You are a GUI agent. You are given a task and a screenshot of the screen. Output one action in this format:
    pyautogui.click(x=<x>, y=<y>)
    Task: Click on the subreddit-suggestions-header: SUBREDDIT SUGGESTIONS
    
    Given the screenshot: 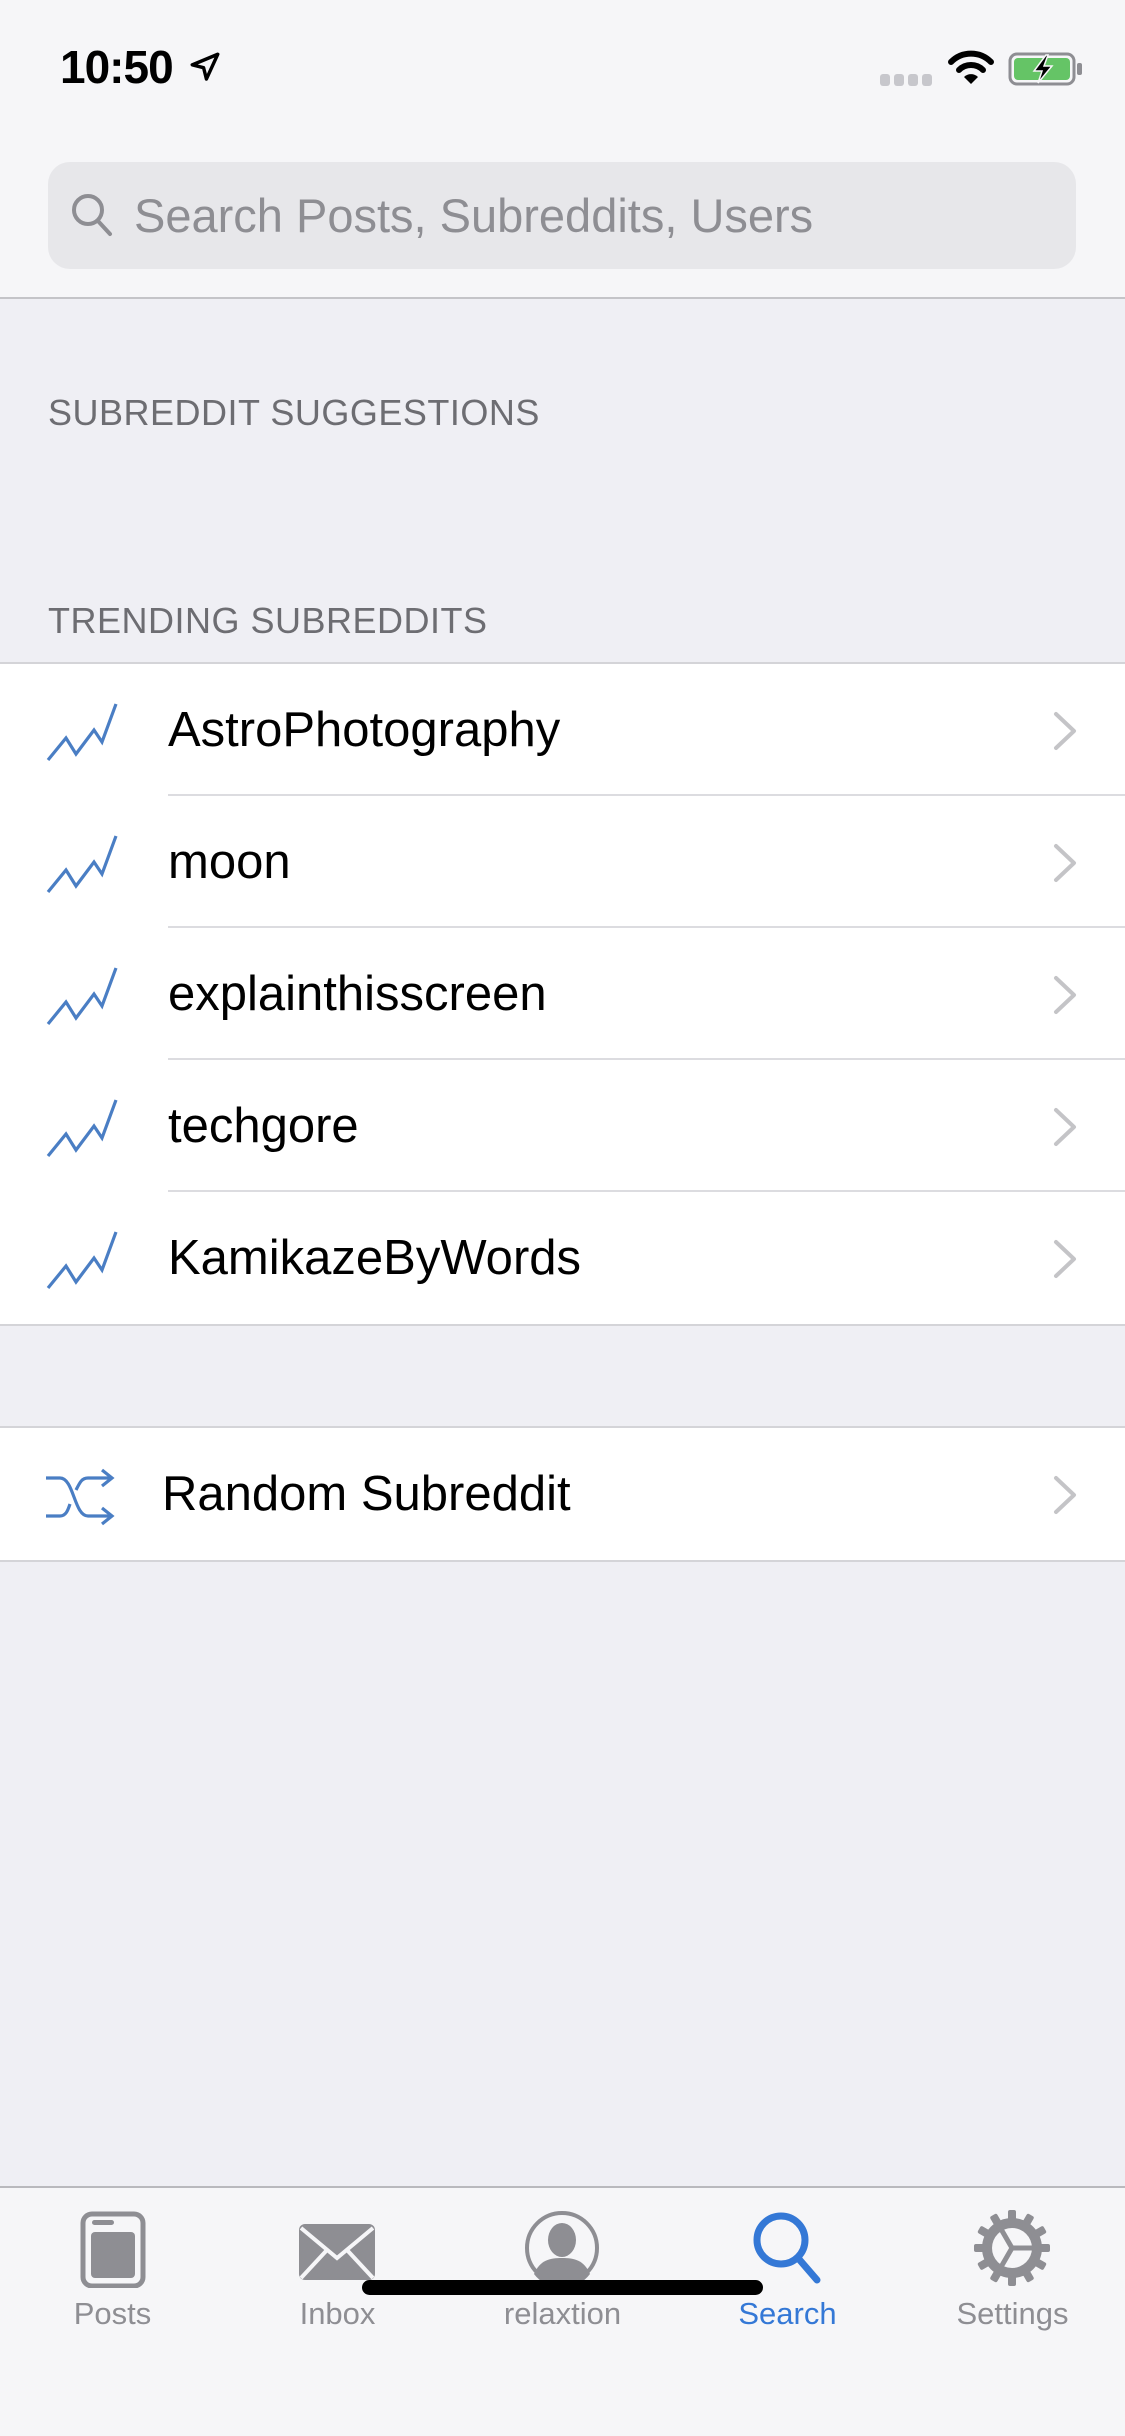 What is the action you would take?
    pyautogui.click(x=294, y=412)
    